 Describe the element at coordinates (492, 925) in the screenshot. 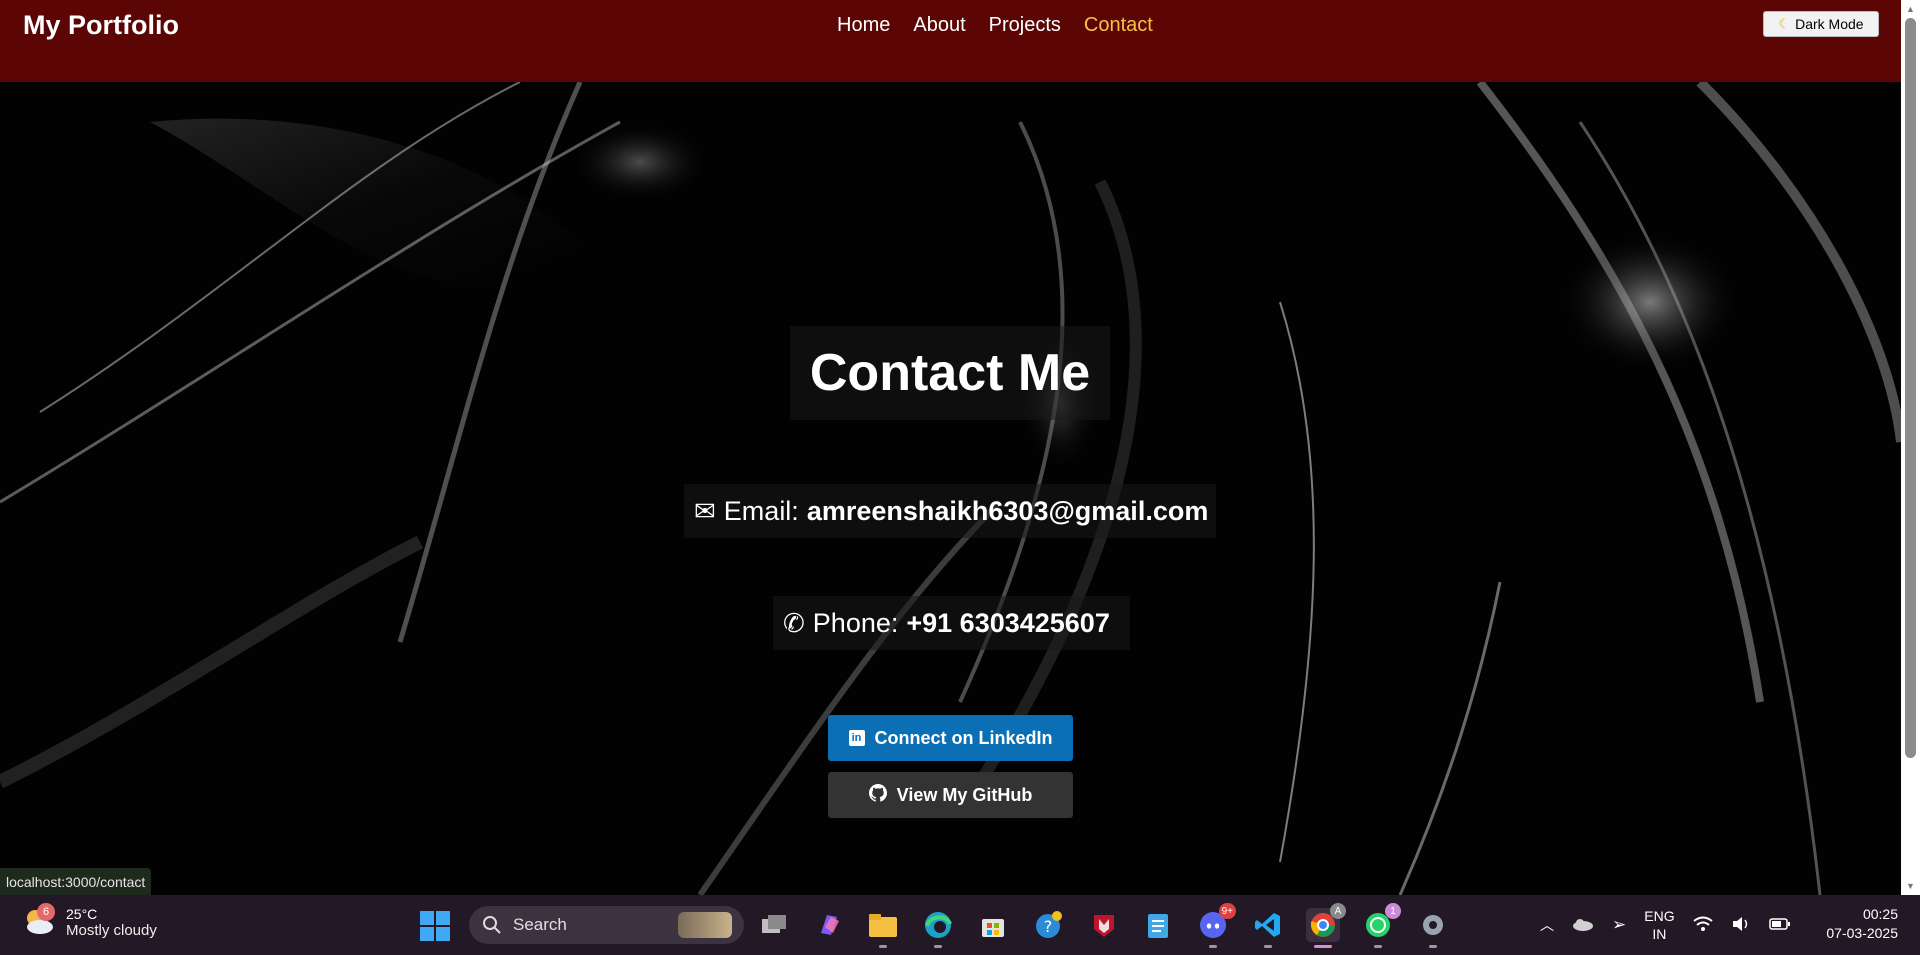

I see `search-icon` at that location.